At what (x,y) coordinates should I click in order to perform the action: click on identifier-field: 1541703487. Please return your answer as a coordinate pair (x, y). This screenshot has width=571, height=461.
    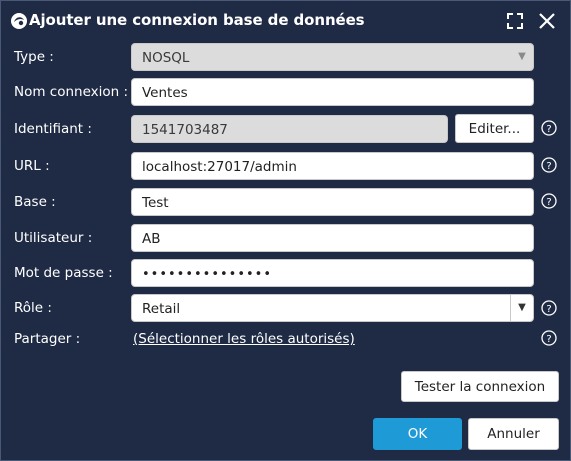
    Looking at the image, I should click on (289, 129).